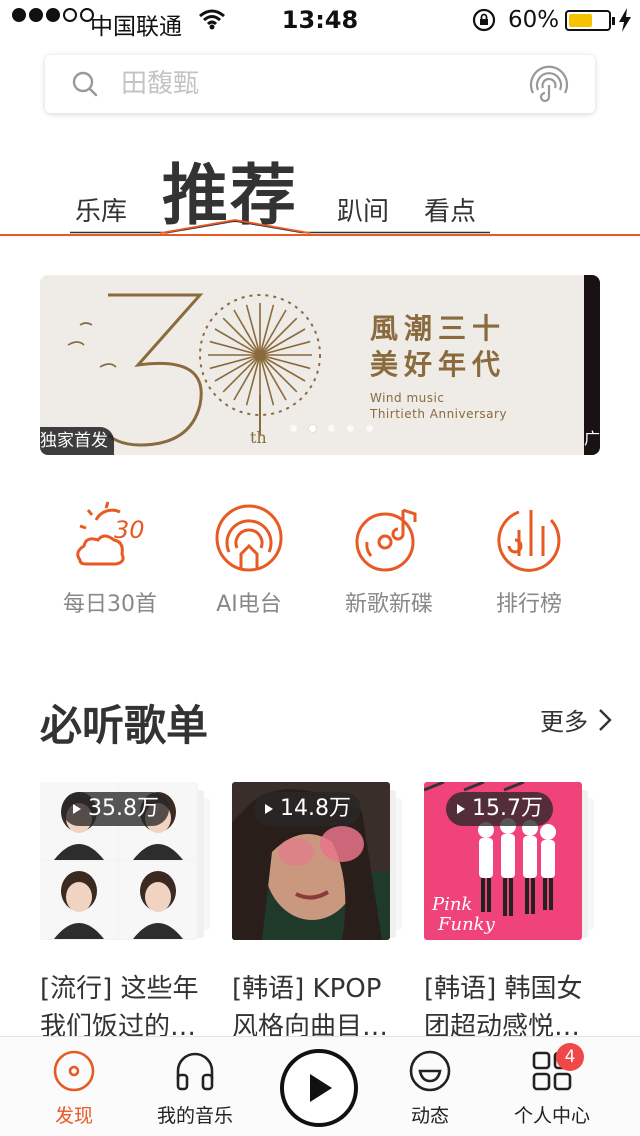 Image resolution: width=640 pixels, height=1136 pixels. What do you see at coordinates (249, 604) in the screenshot?
I see `quick-entry-label: AI电台` at bounding box center [249, 604].